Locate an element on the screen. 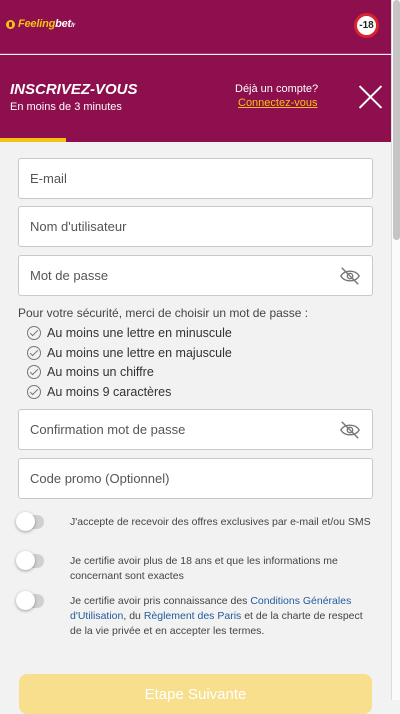  terms-toggle is located at coordinates (30, 600).